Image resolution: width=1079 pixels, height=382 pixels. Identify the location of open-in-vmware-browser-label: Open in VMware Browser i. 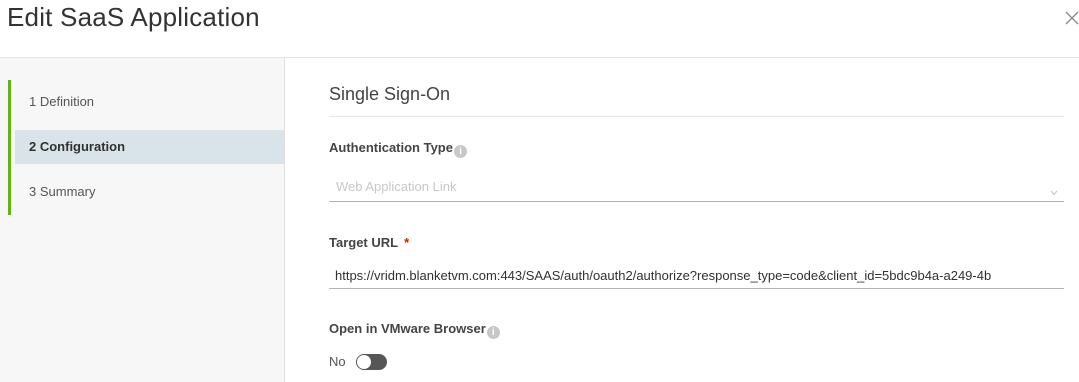
(414, 330).